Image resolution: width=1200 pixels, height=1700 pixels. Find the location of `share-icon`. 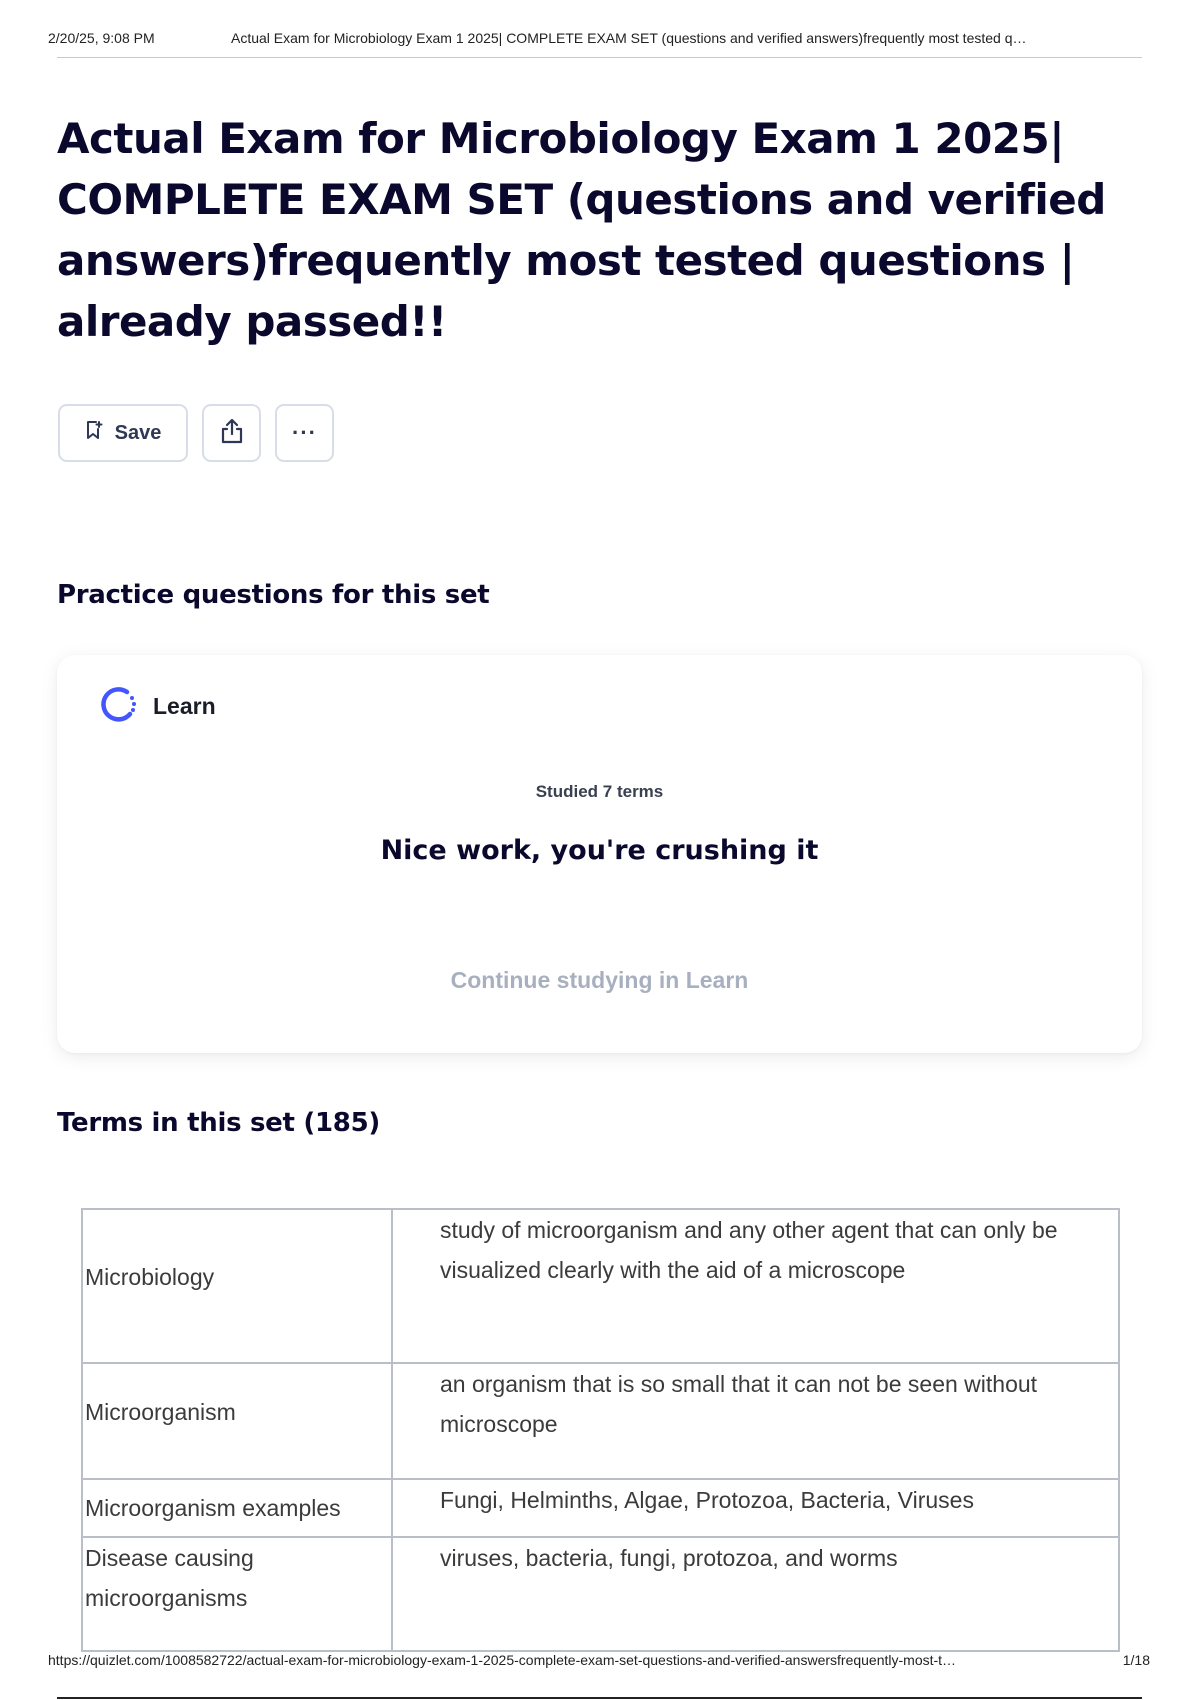

share-icon is located at coordinates (232, 433).